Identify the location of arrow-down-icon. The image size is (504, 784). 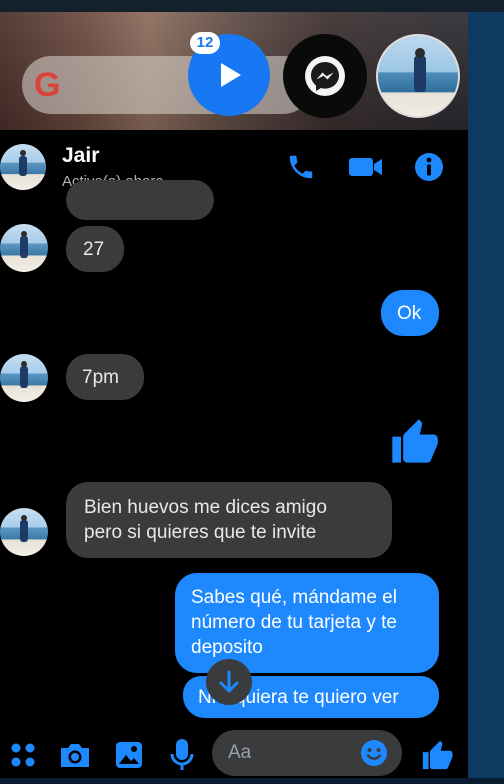
(229, 681).